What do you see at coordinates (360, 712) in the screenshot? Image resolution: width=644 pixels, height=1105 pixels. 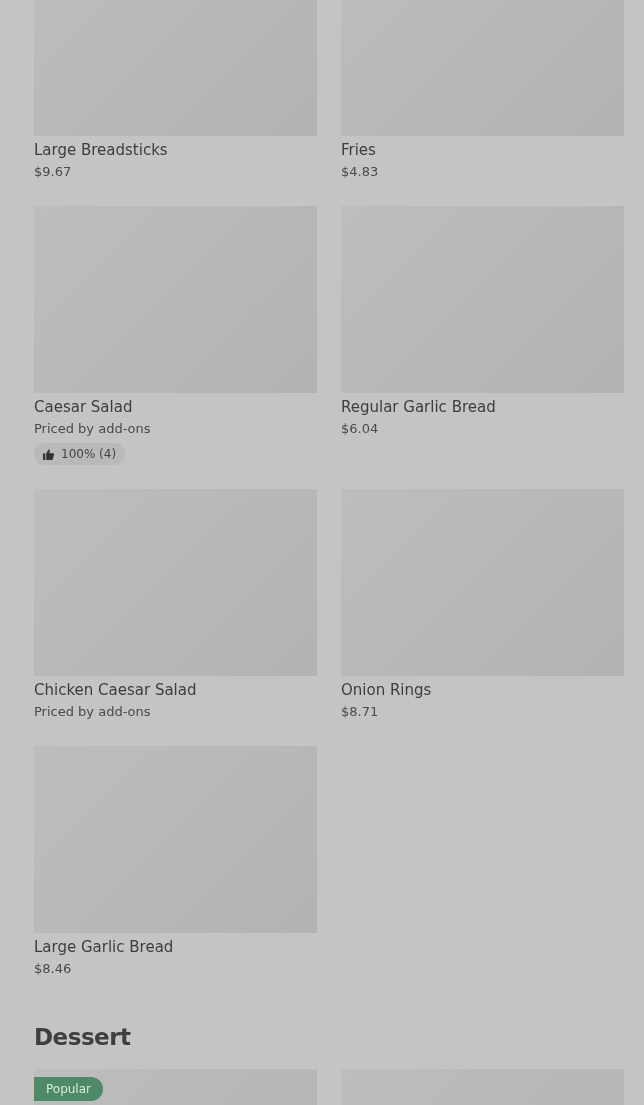 I see `item-price: $8.71` at bounding box center [360, 712].